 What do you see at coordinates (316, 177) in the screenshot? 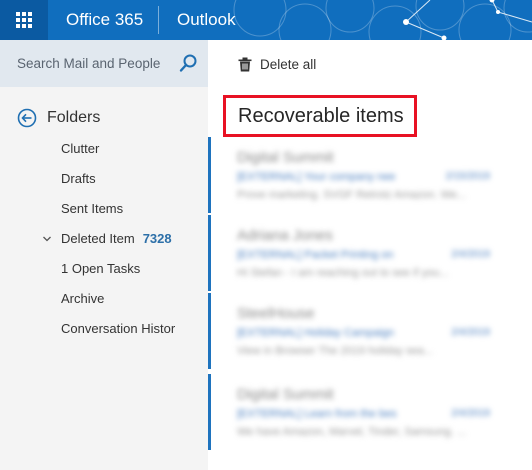
I see `message-subject: [EXTERNAL] Your company nee` at bounding box center [316, 177].